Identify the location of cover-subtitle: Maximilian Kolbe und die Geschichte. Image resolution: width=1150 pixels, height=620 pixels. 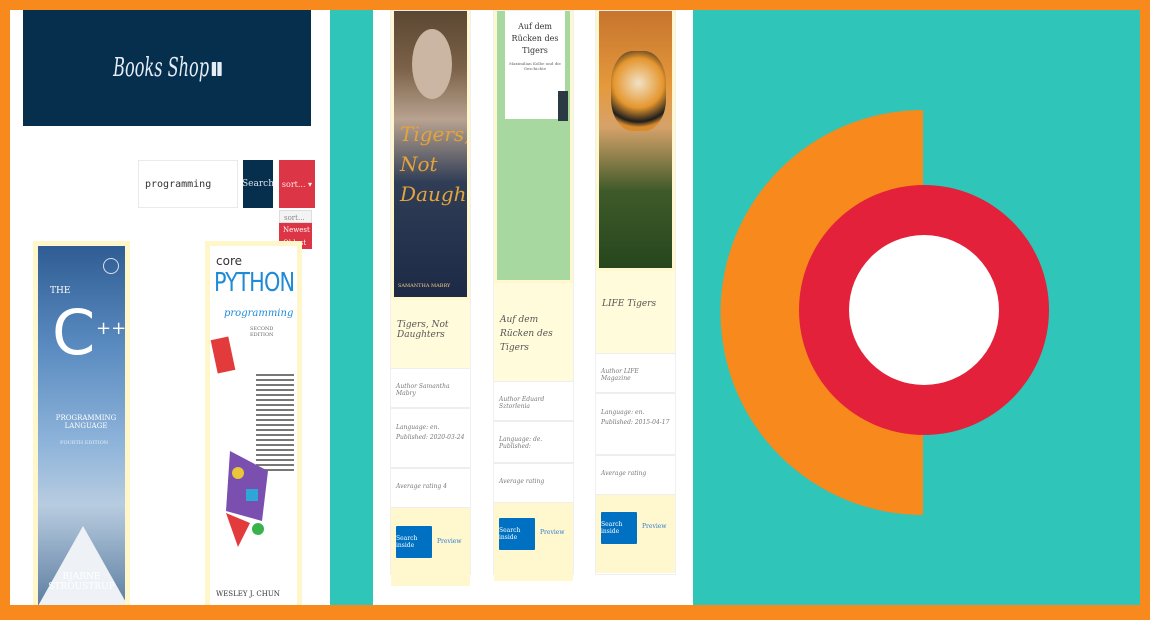
(535, 66).